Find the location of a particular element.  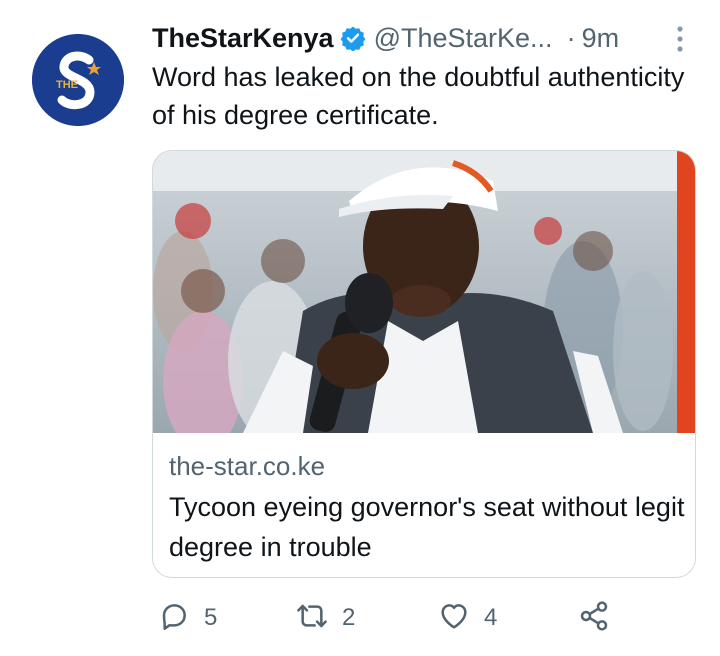

like-button: 4 is located at coordinates (467, 618).